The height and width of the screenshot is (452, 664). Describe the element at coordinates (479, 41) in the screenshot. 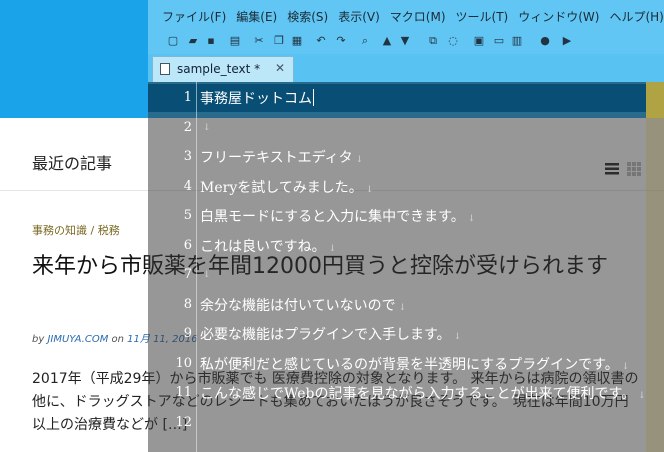

I see `view1-icon: ▣` at that location.